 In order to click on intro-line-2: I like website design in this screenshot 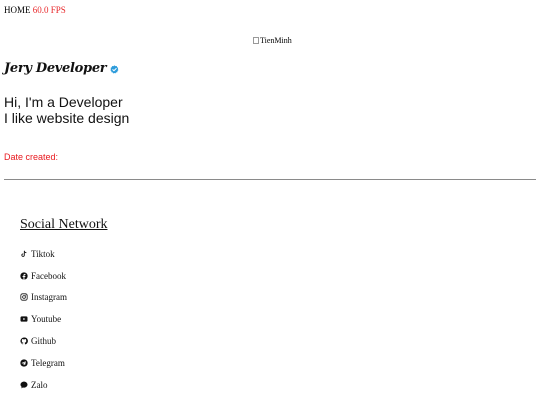, I will do `click(67, 118)`.